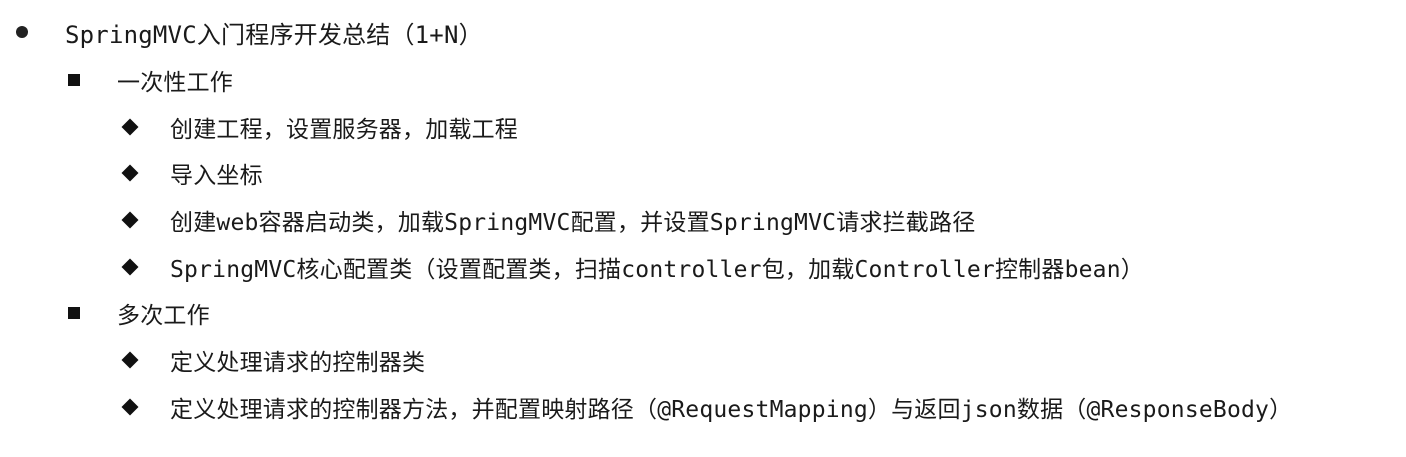  I want to click on group-row-one-time: 一次性工作, so click(150, 80).